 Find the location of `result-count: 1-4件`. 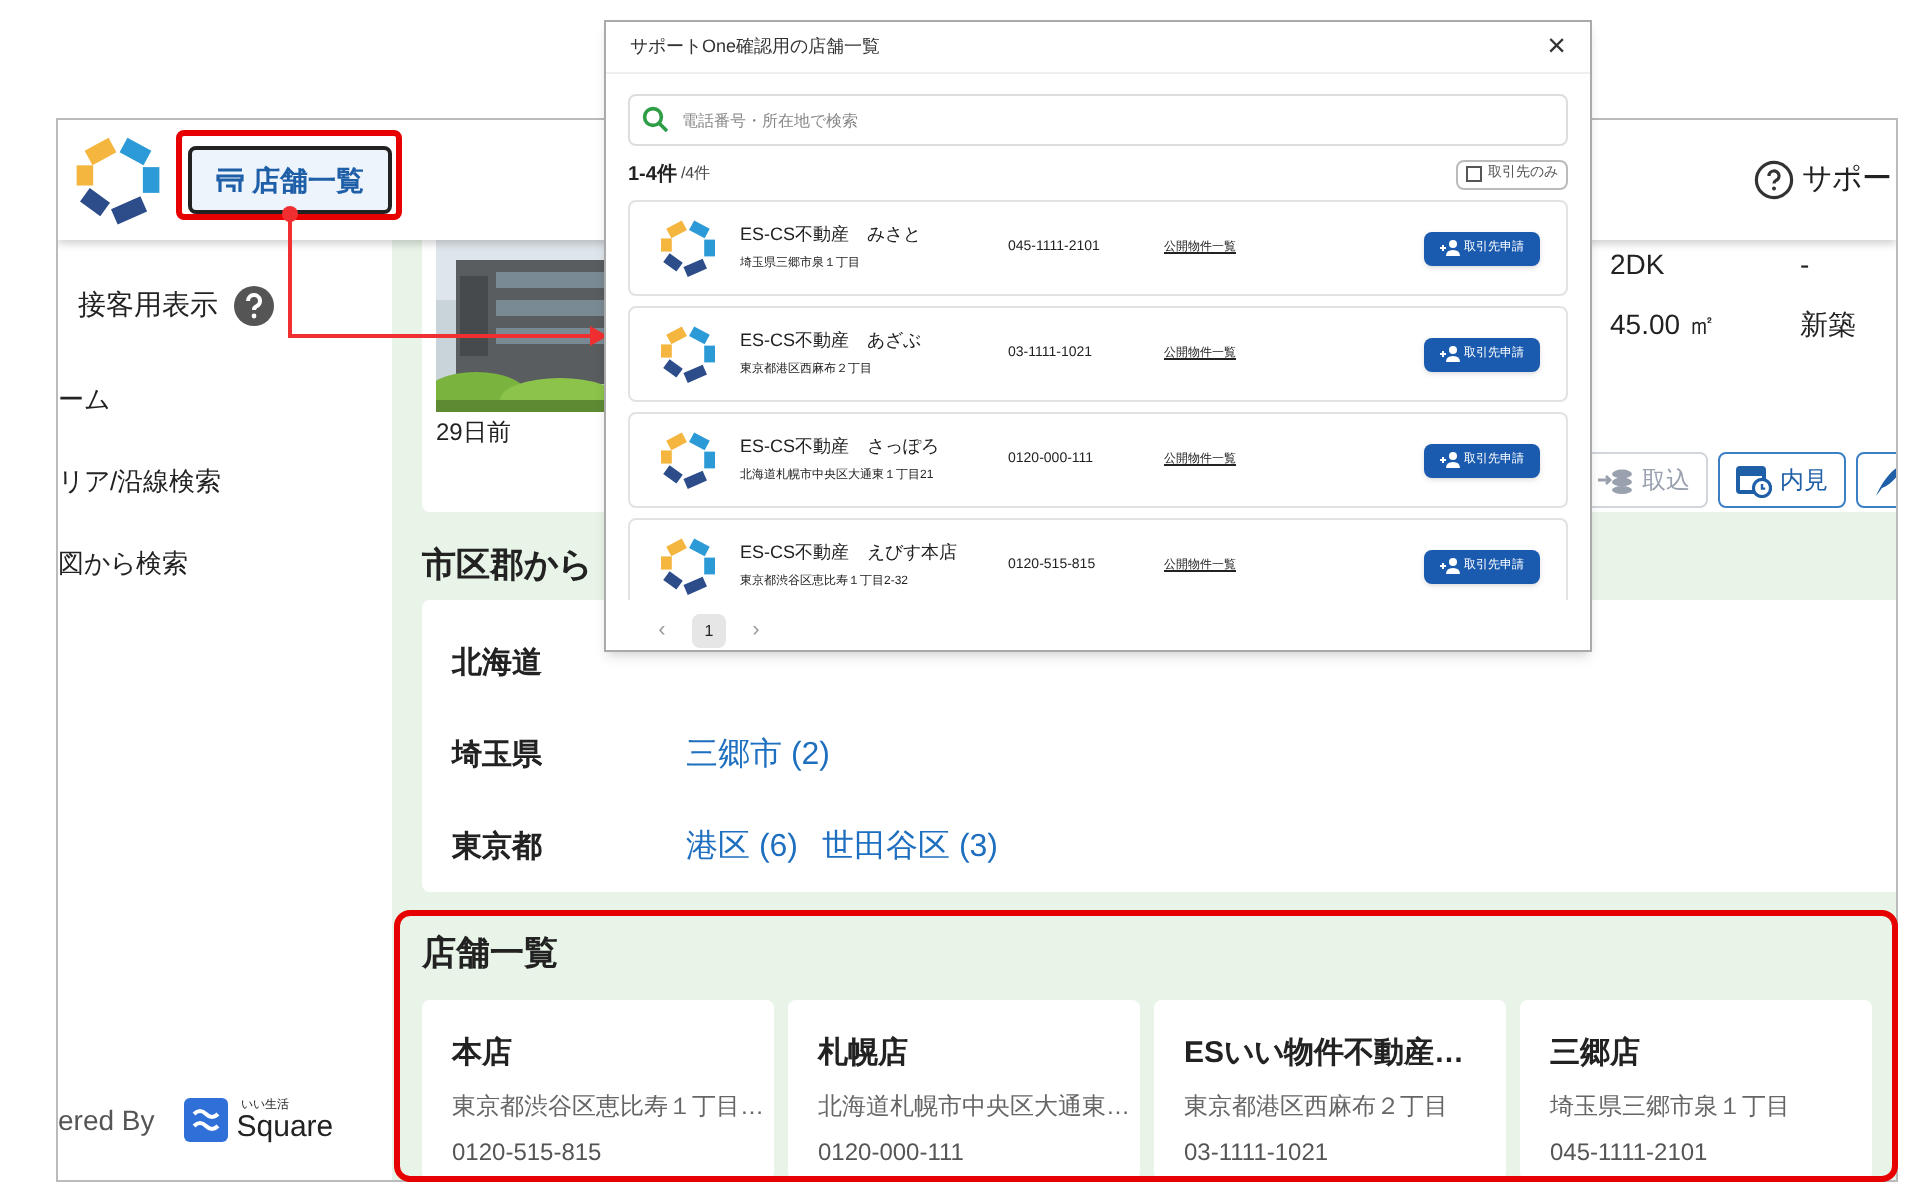

result-count: 1-4件 is located at coordinates (652, 175).